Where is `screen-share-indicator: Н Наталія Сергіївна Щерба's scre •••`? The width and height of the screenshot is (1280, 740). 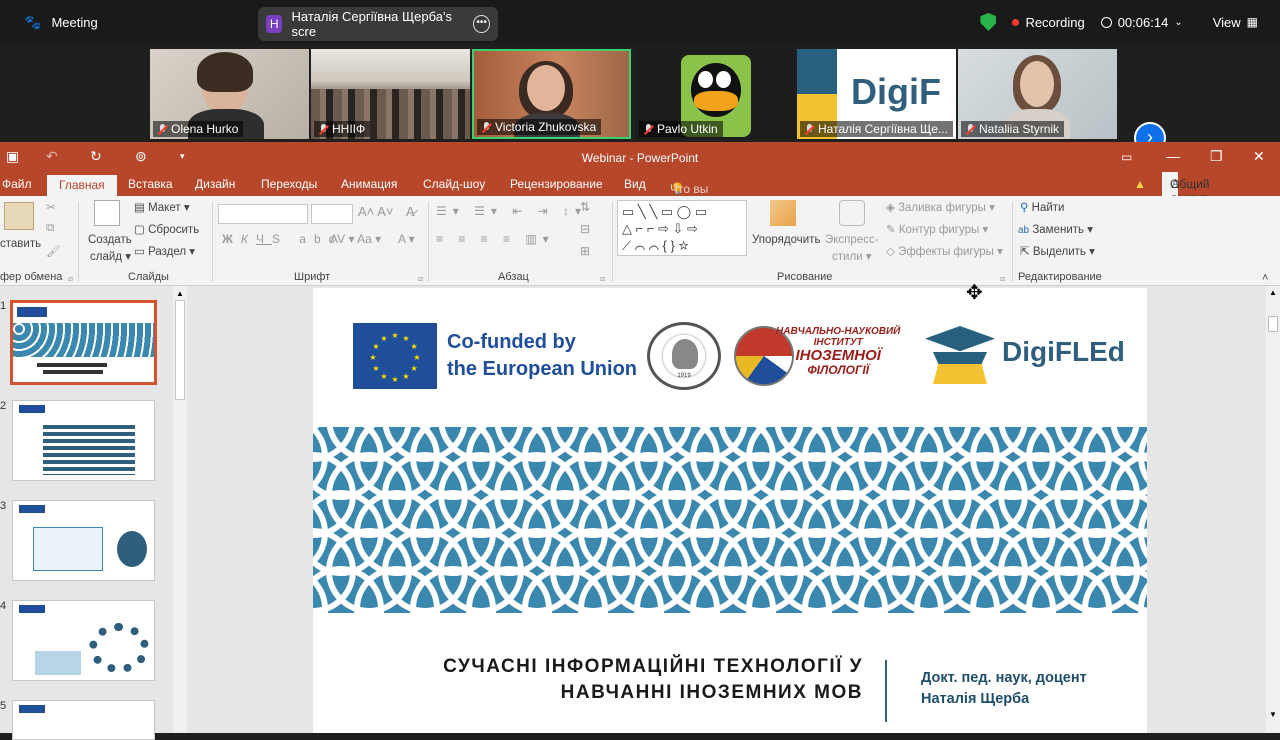 screen-share-indicator: Н Наталія Сергіївна Щерба's scre ••• is located at coordinates (378, 24).